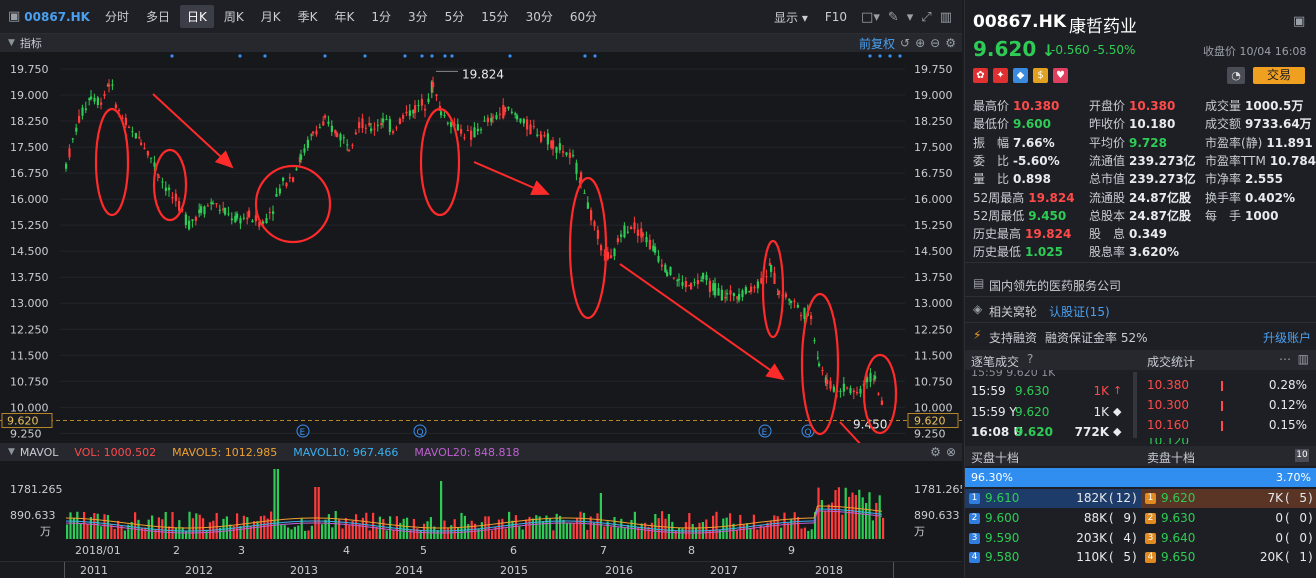 The image size is (1316, 578). Describe the element at coordinates (1053, 518) in the screenshot. I see `bid-row: 2 9.600 88K(9)` at that location.